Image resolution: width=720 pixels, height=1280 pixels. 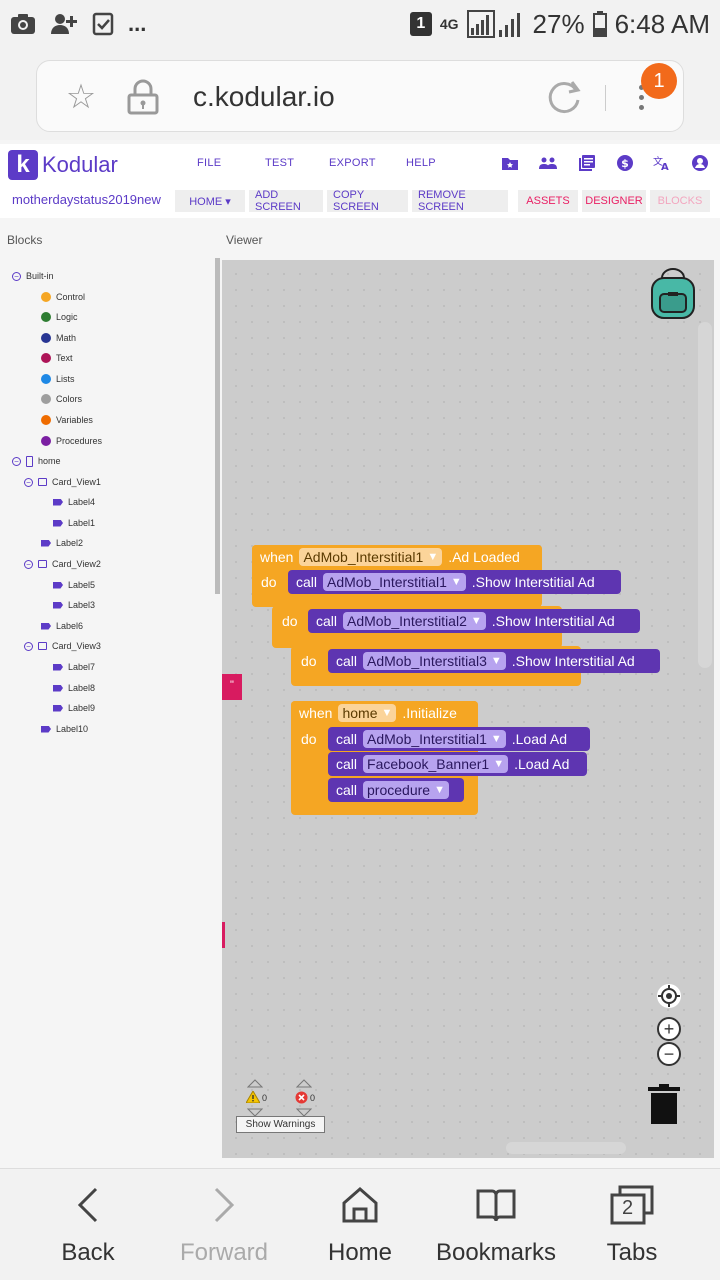 I want to click on tree-procedures: Procedures, so click(x=71, y=441).